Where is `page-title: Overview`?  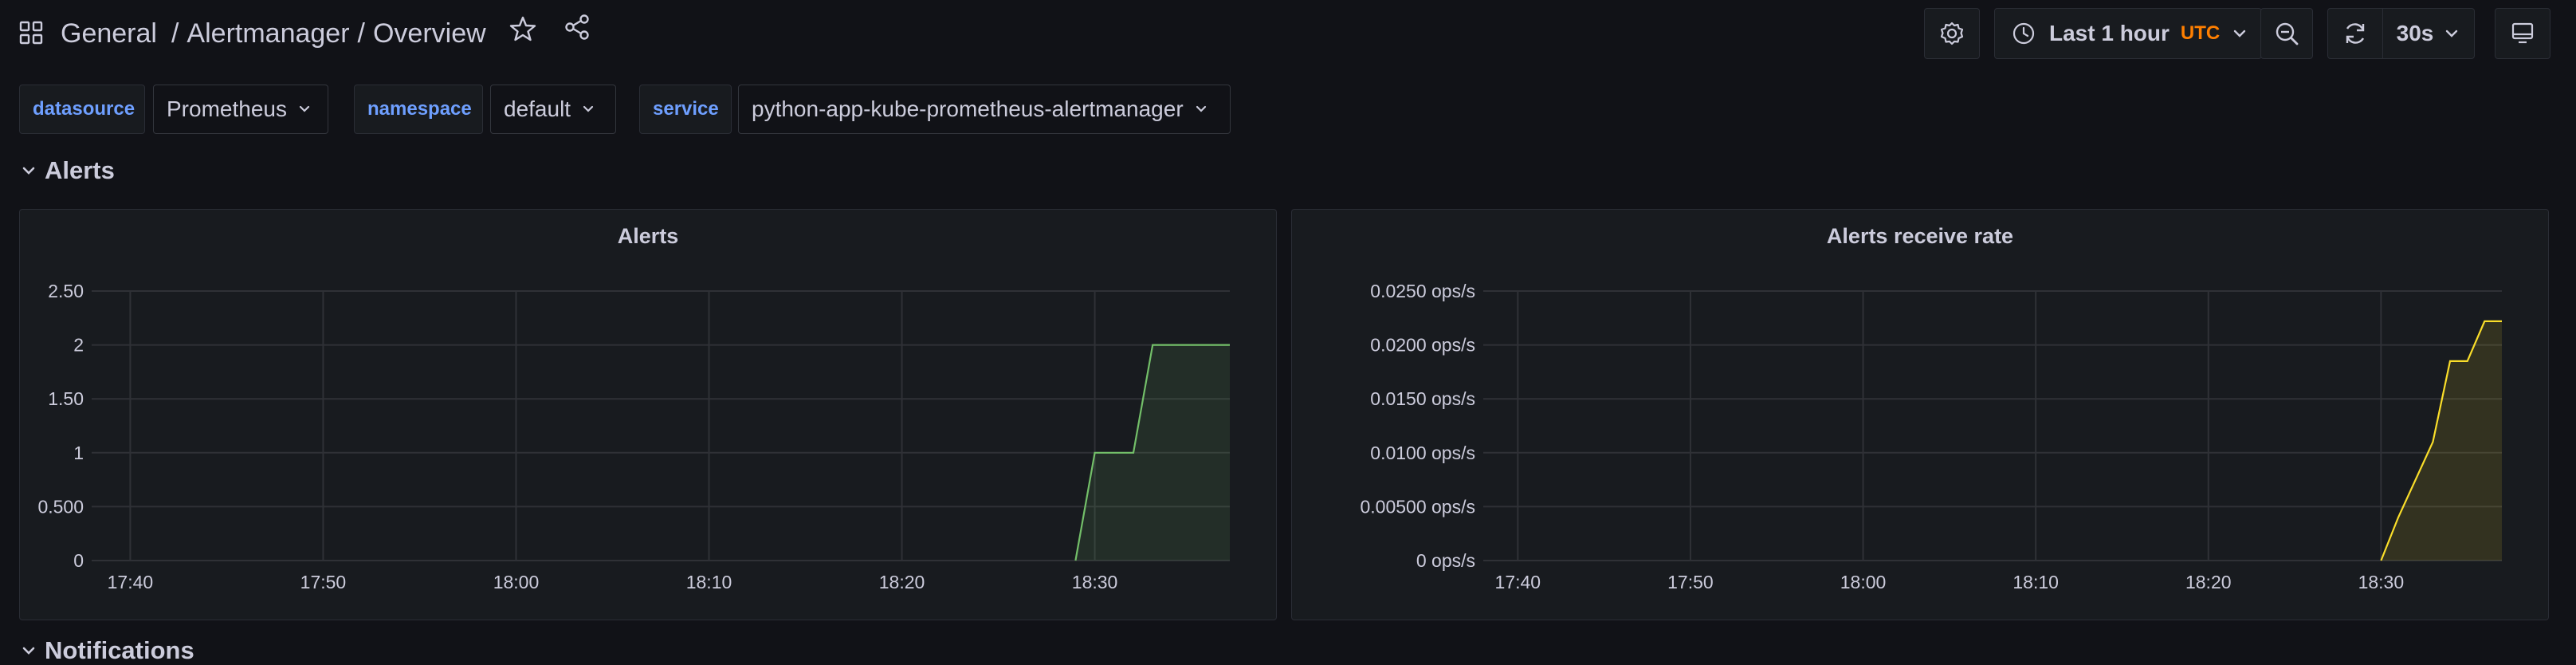
page-title: Overview is located at coordinates (430, 33).